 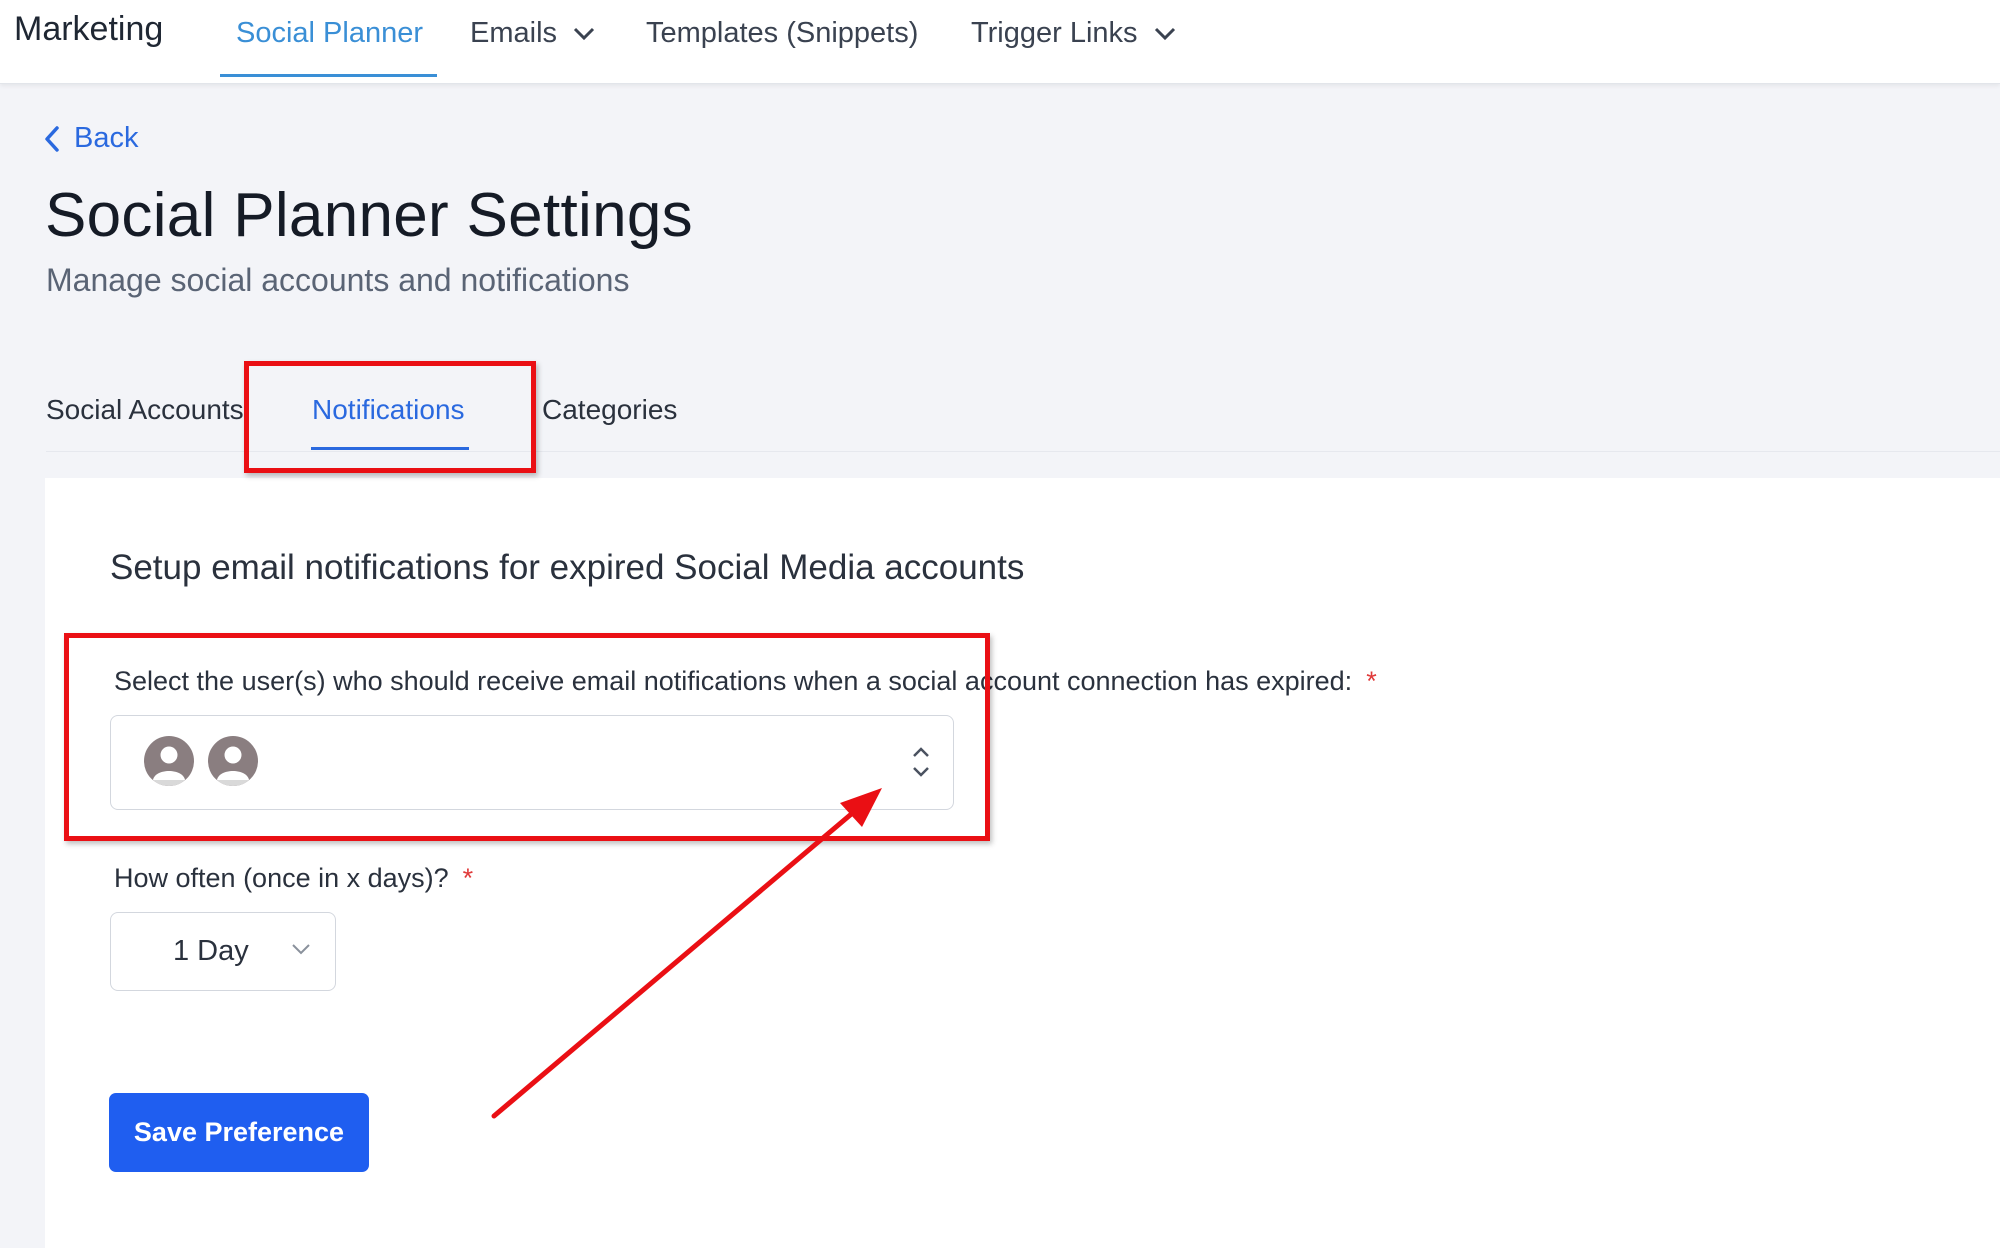 What do you see at coordinates (514, 33) in the screenshot?
I see `nav-item-emails-label: Emails` at bounding box center [514, 33].